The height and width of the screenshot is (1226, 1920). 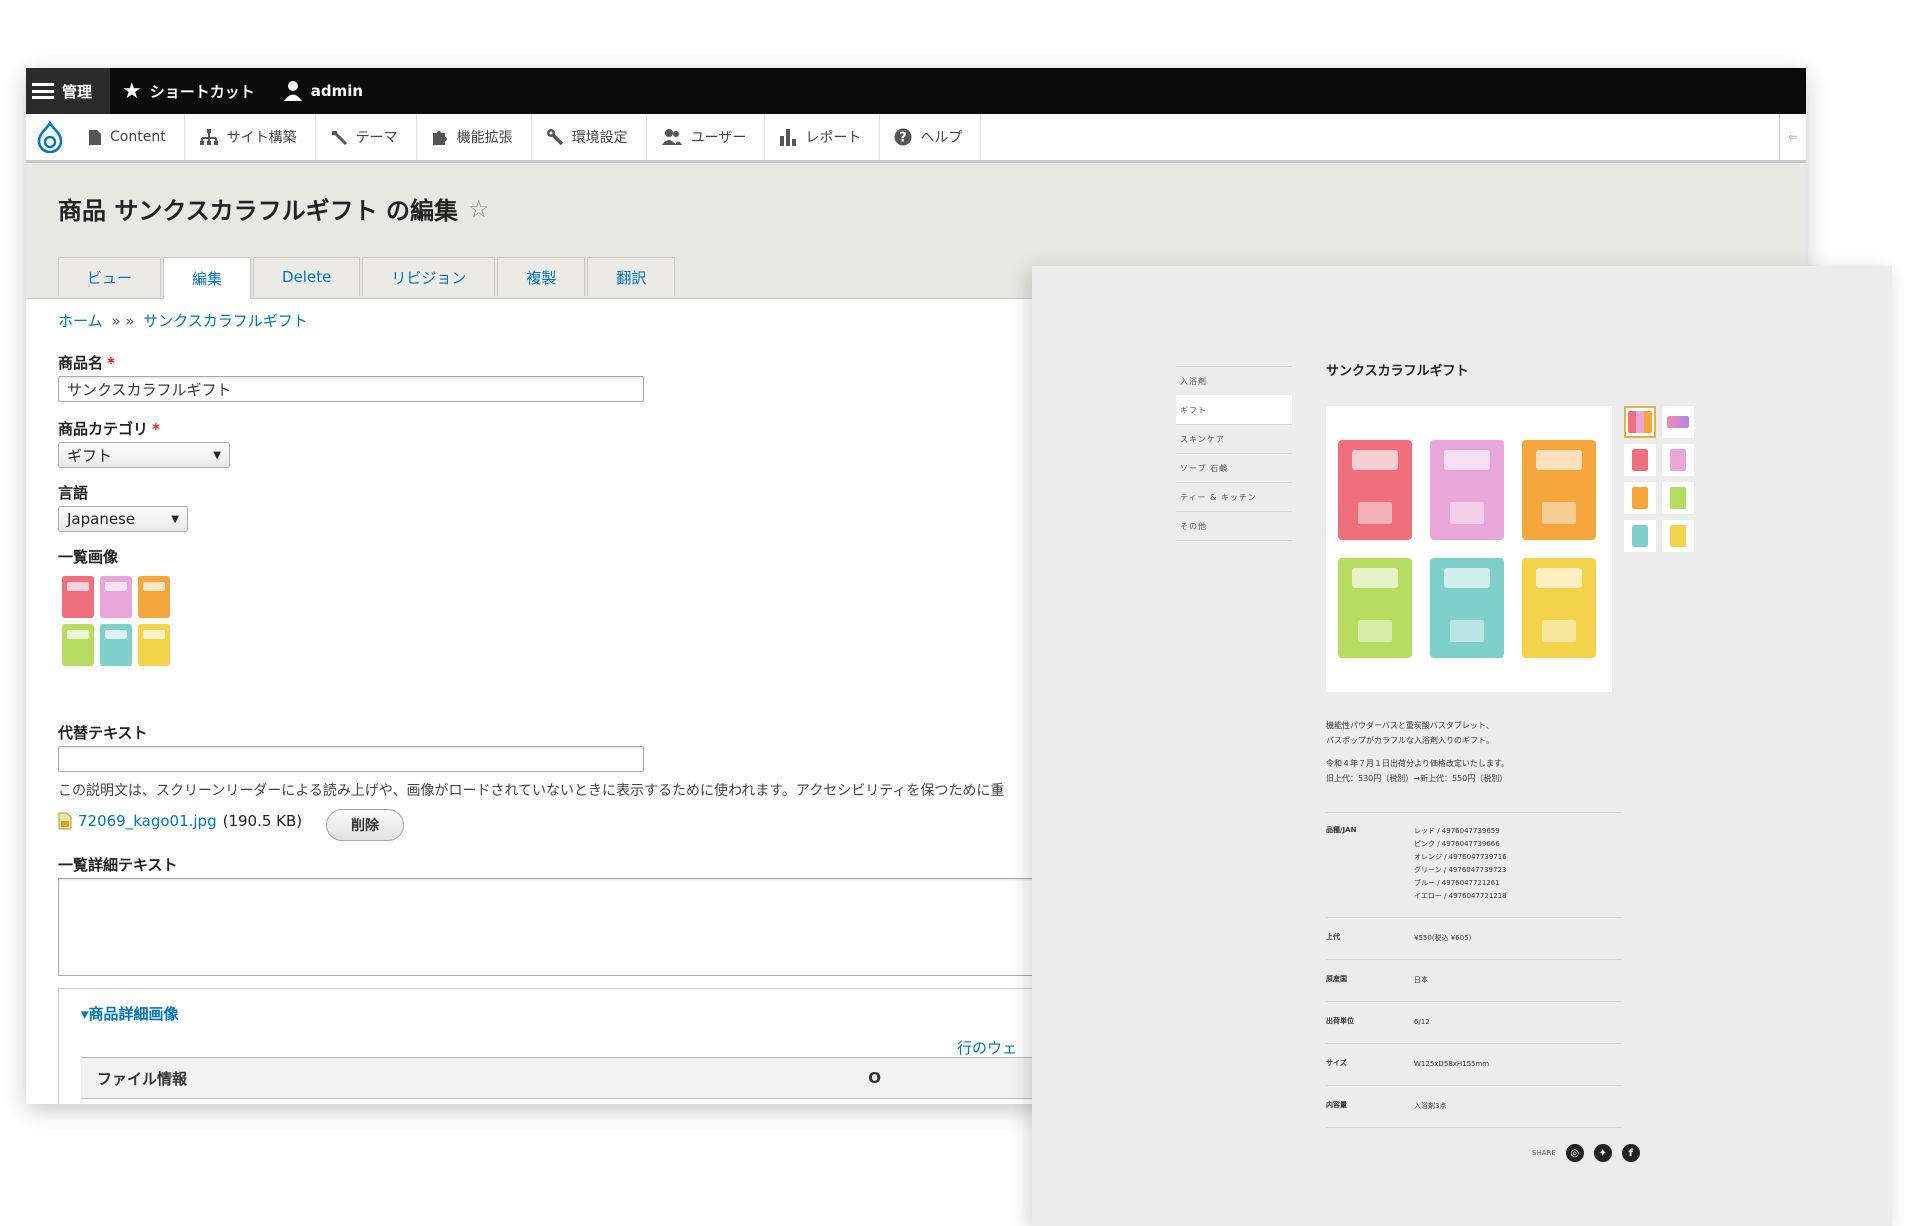 What do you see at coordinates (1430, 1106) in the screenshot?
I see `spec-value: 入浴剤3点` at bounding box center [1430, 1106].